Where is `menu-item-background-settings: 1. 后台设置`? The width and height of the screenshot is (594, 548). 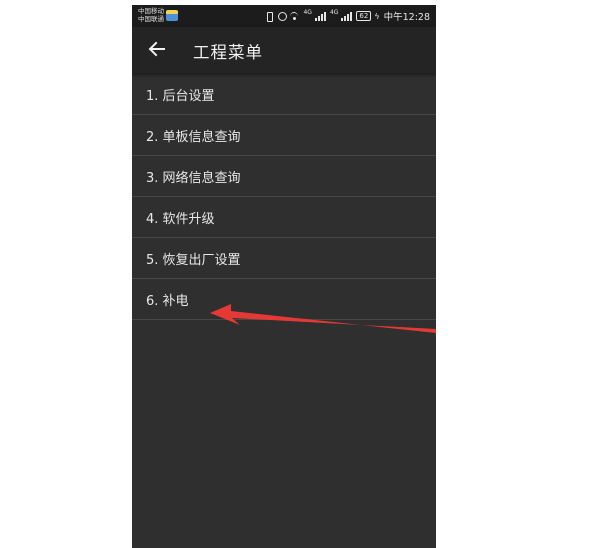
menu-item-background-settings: 1. 后台设置 is located at coordinates (284, 94).